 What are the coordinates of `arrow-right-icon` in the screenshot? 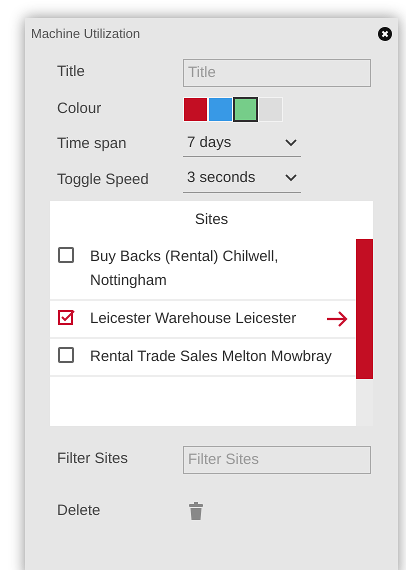 It's located at (337, 319).